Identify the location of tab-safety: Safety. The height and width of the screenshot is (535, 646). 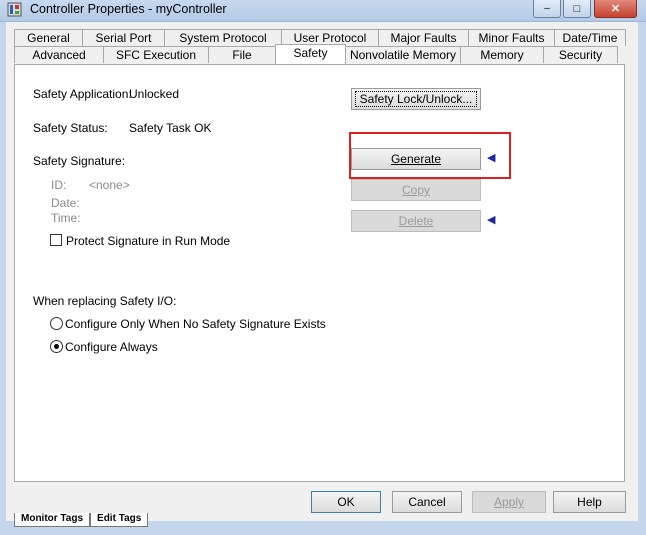
(310, 54).